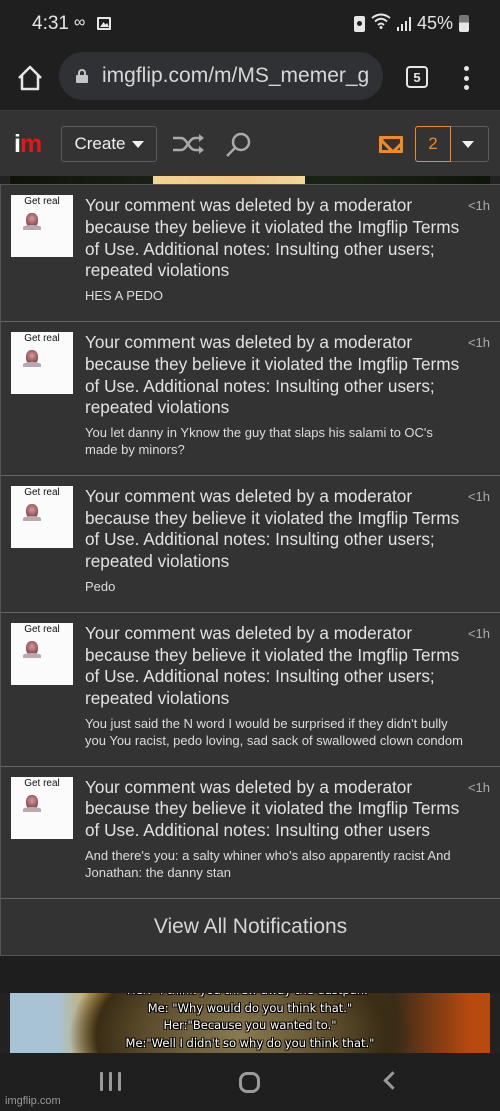 This screenshot has height=1111, width=500. I want to click on view-all-notifications-button: View All Notifications, so click(250, 927).